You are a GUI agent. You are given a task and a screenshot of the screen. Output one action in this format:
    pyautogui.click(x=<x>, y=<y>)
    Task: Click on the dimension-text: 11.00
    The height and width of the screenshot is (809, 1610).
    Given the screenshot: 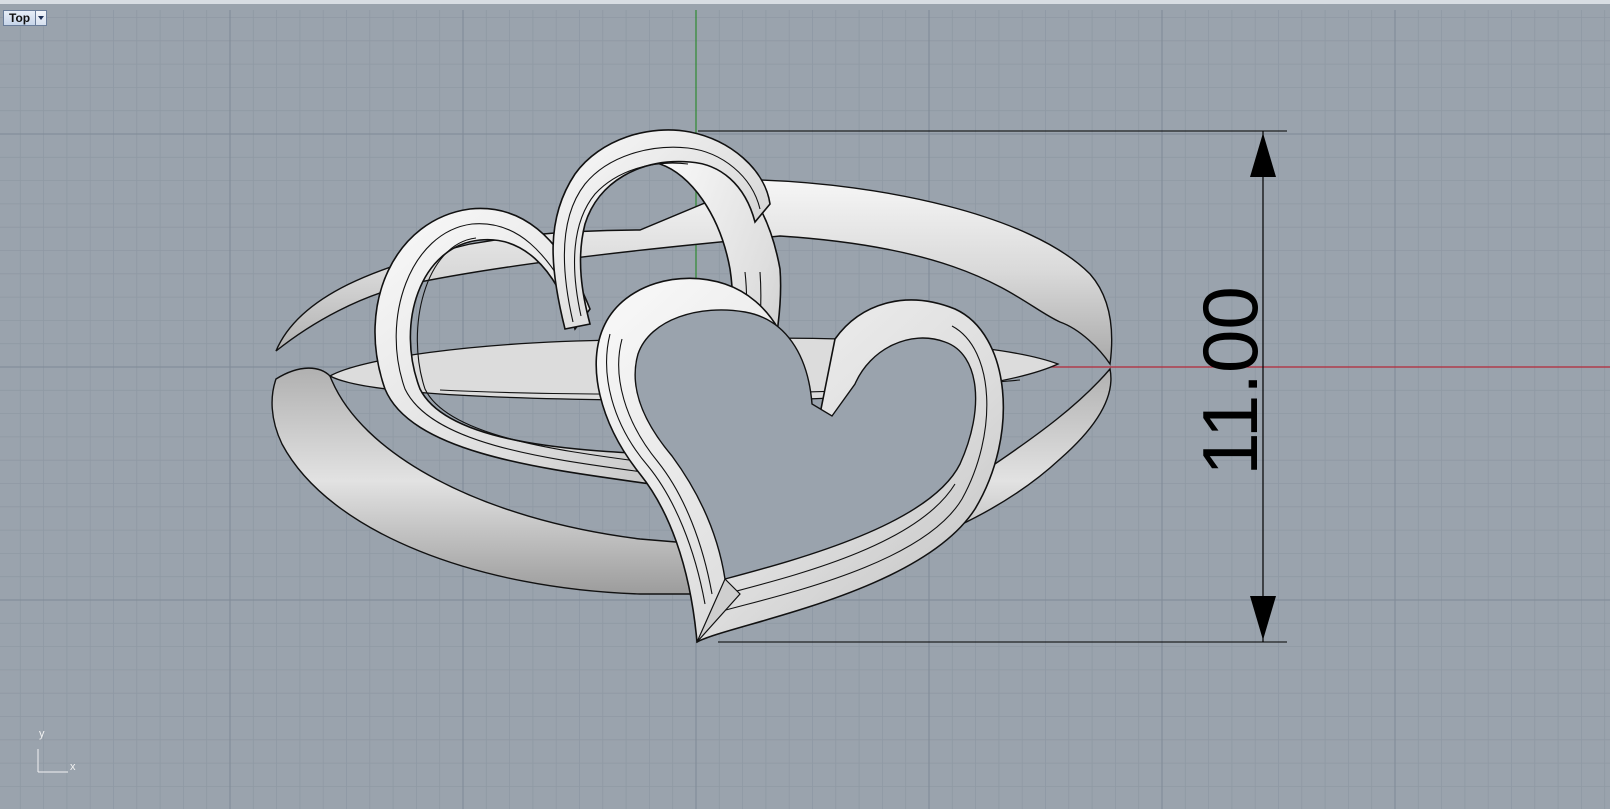 What is the action you would take?
    pyautogui.click(x=1230, y=381)
    